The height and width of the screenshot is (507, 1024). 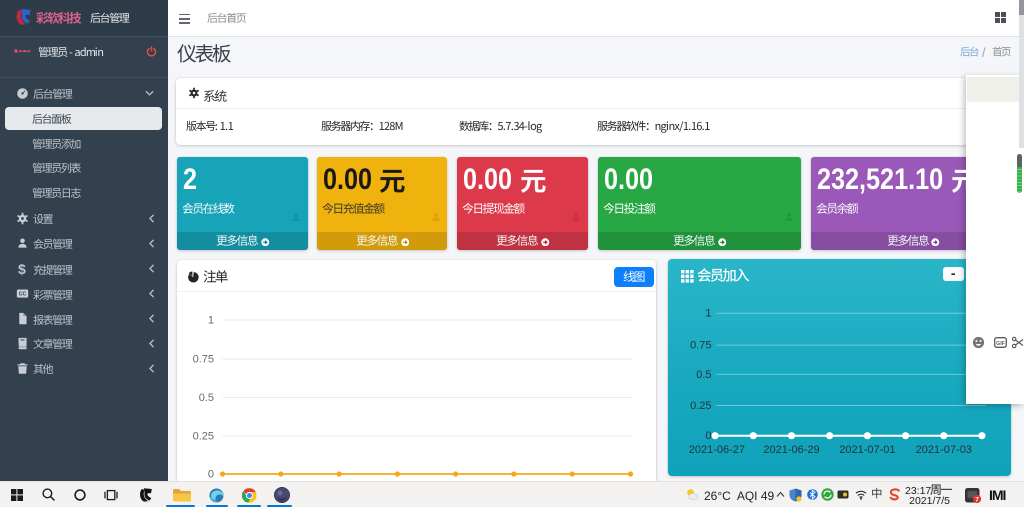 What do you see at coordinates (943, 450) in the screenshot?
I see `svg-text: 2021-07-03` at bounding box center [943, 450].